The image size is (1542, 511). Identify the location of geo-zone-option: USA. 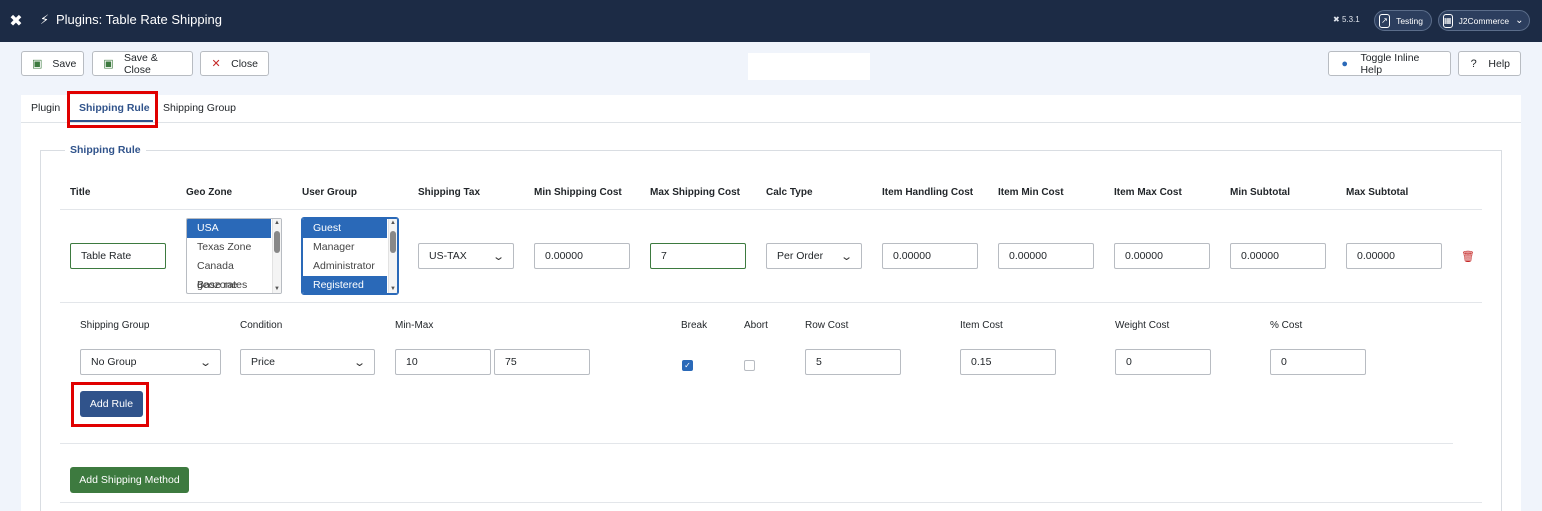
(229, 228).